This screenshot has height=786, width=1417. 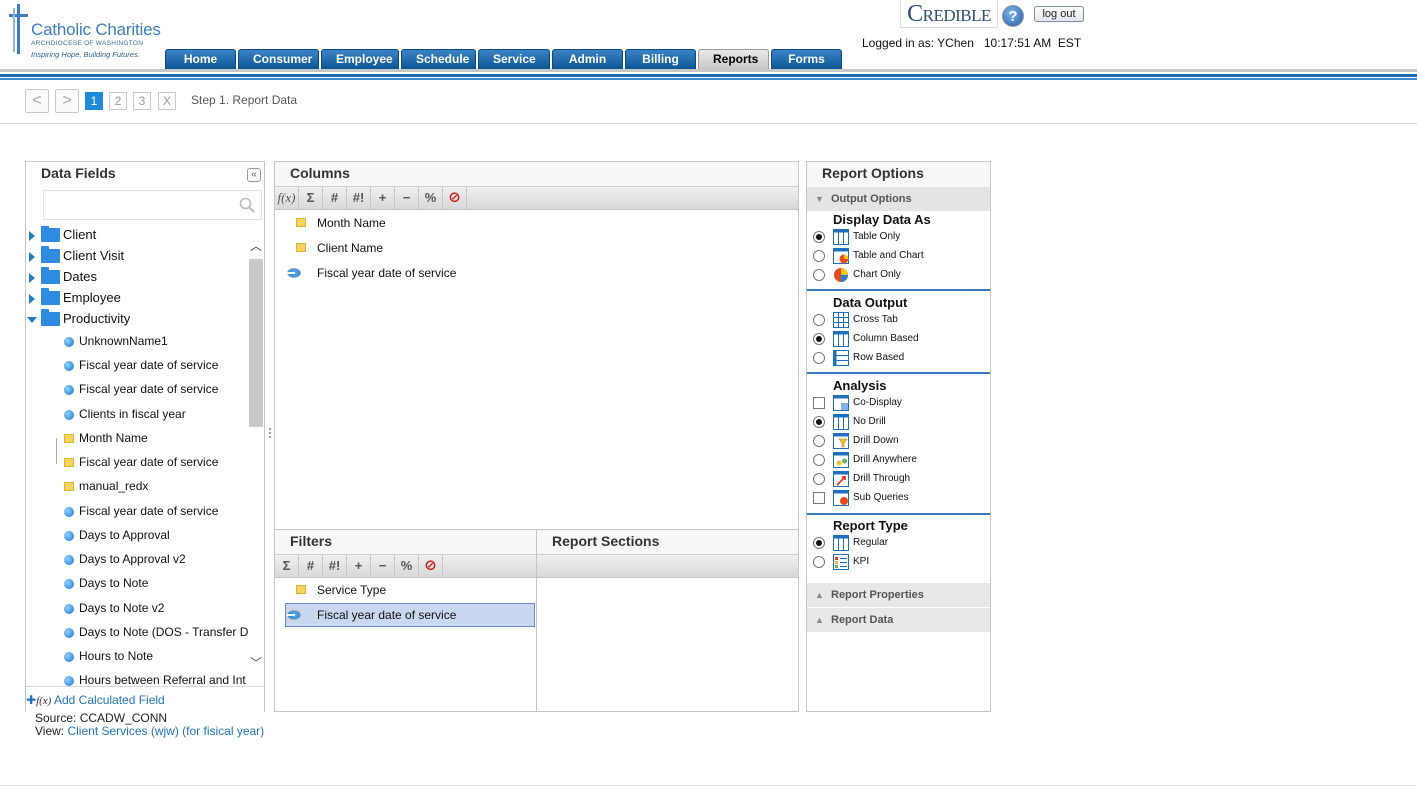 What do you see at coordinates (1013, 16) in the screenshot?
I see `help-icon: ?` at bounding box center [1013, 16].